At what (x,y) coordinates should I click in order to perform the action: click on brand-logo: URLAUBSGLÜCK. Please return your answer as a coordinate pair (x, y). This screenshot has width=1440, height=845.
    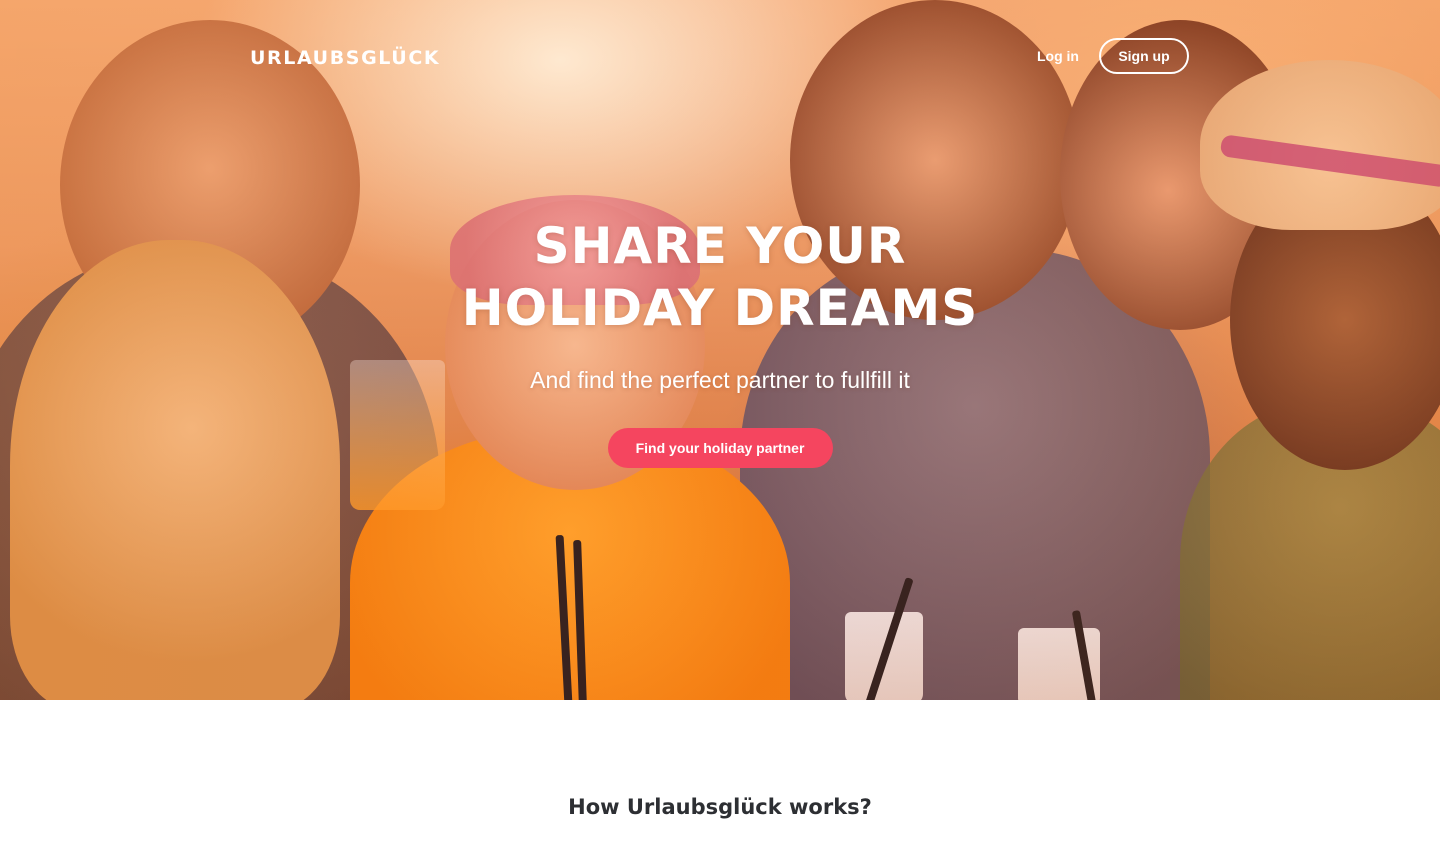
    Looking at the image, I should click on (345, 58).